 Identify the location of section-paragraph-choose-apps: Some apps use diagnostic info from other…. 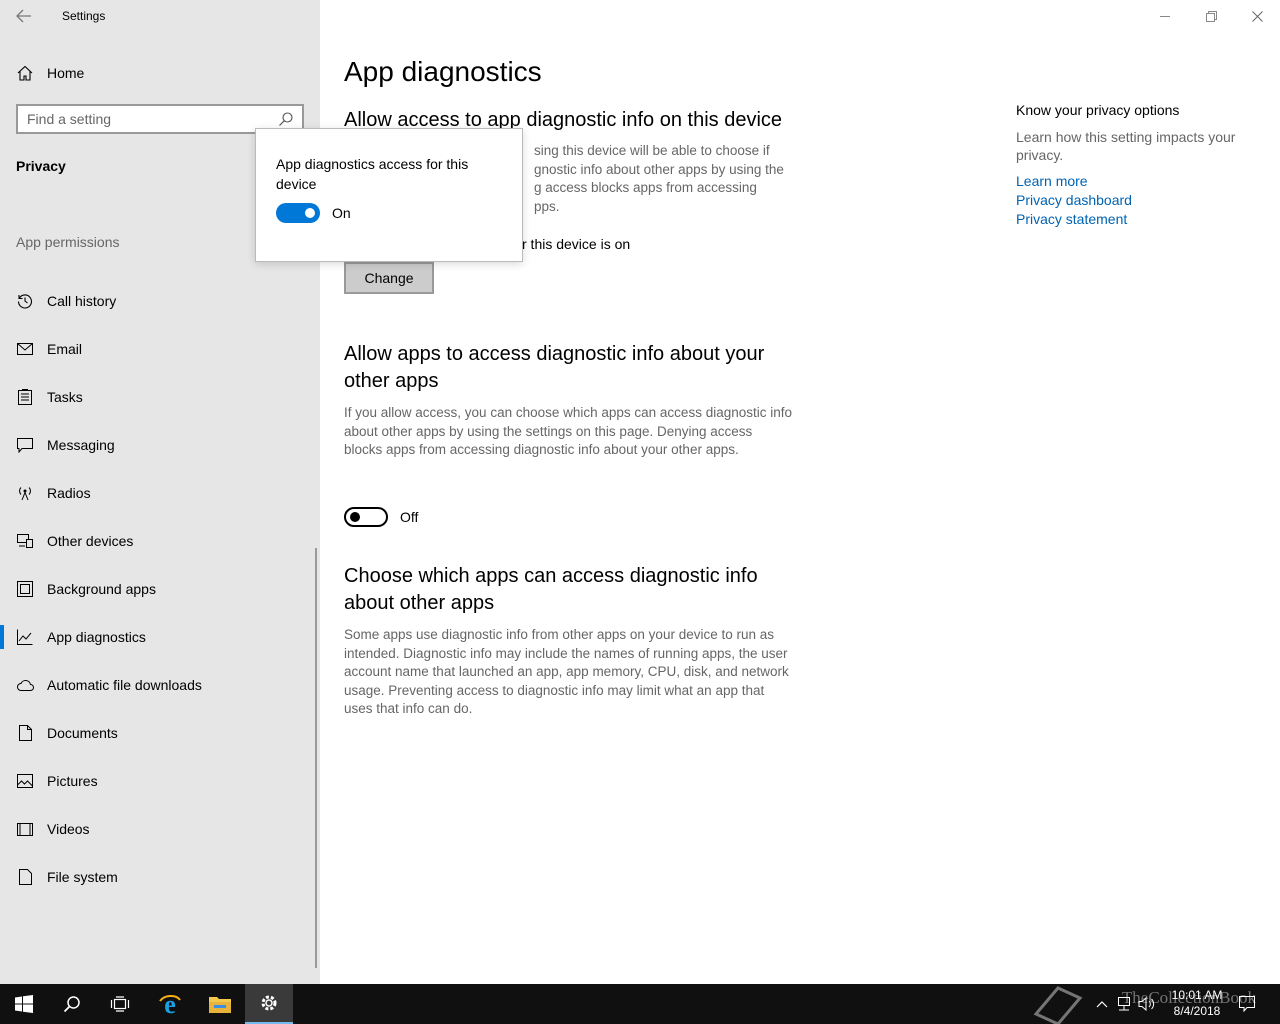
(566, 671).